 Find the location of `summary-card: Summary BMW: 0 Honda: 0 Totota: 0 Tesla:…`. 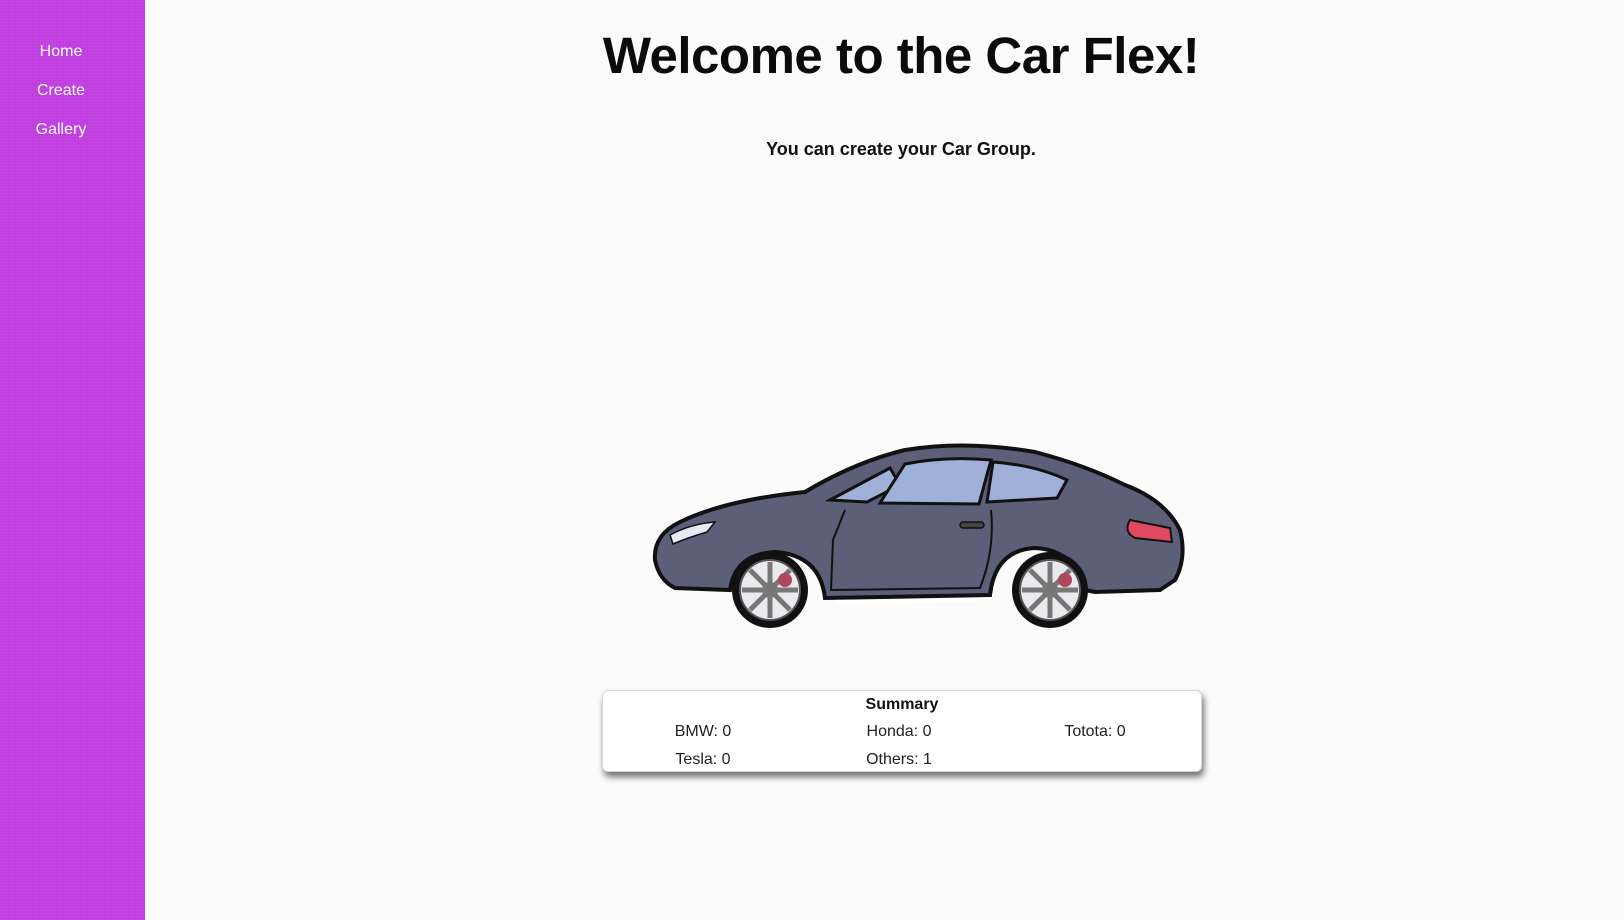

summary-card: Summary BMW: 0 Honda: 0 Totota: 0 Tesla:… is located at coordinates (902, 731).